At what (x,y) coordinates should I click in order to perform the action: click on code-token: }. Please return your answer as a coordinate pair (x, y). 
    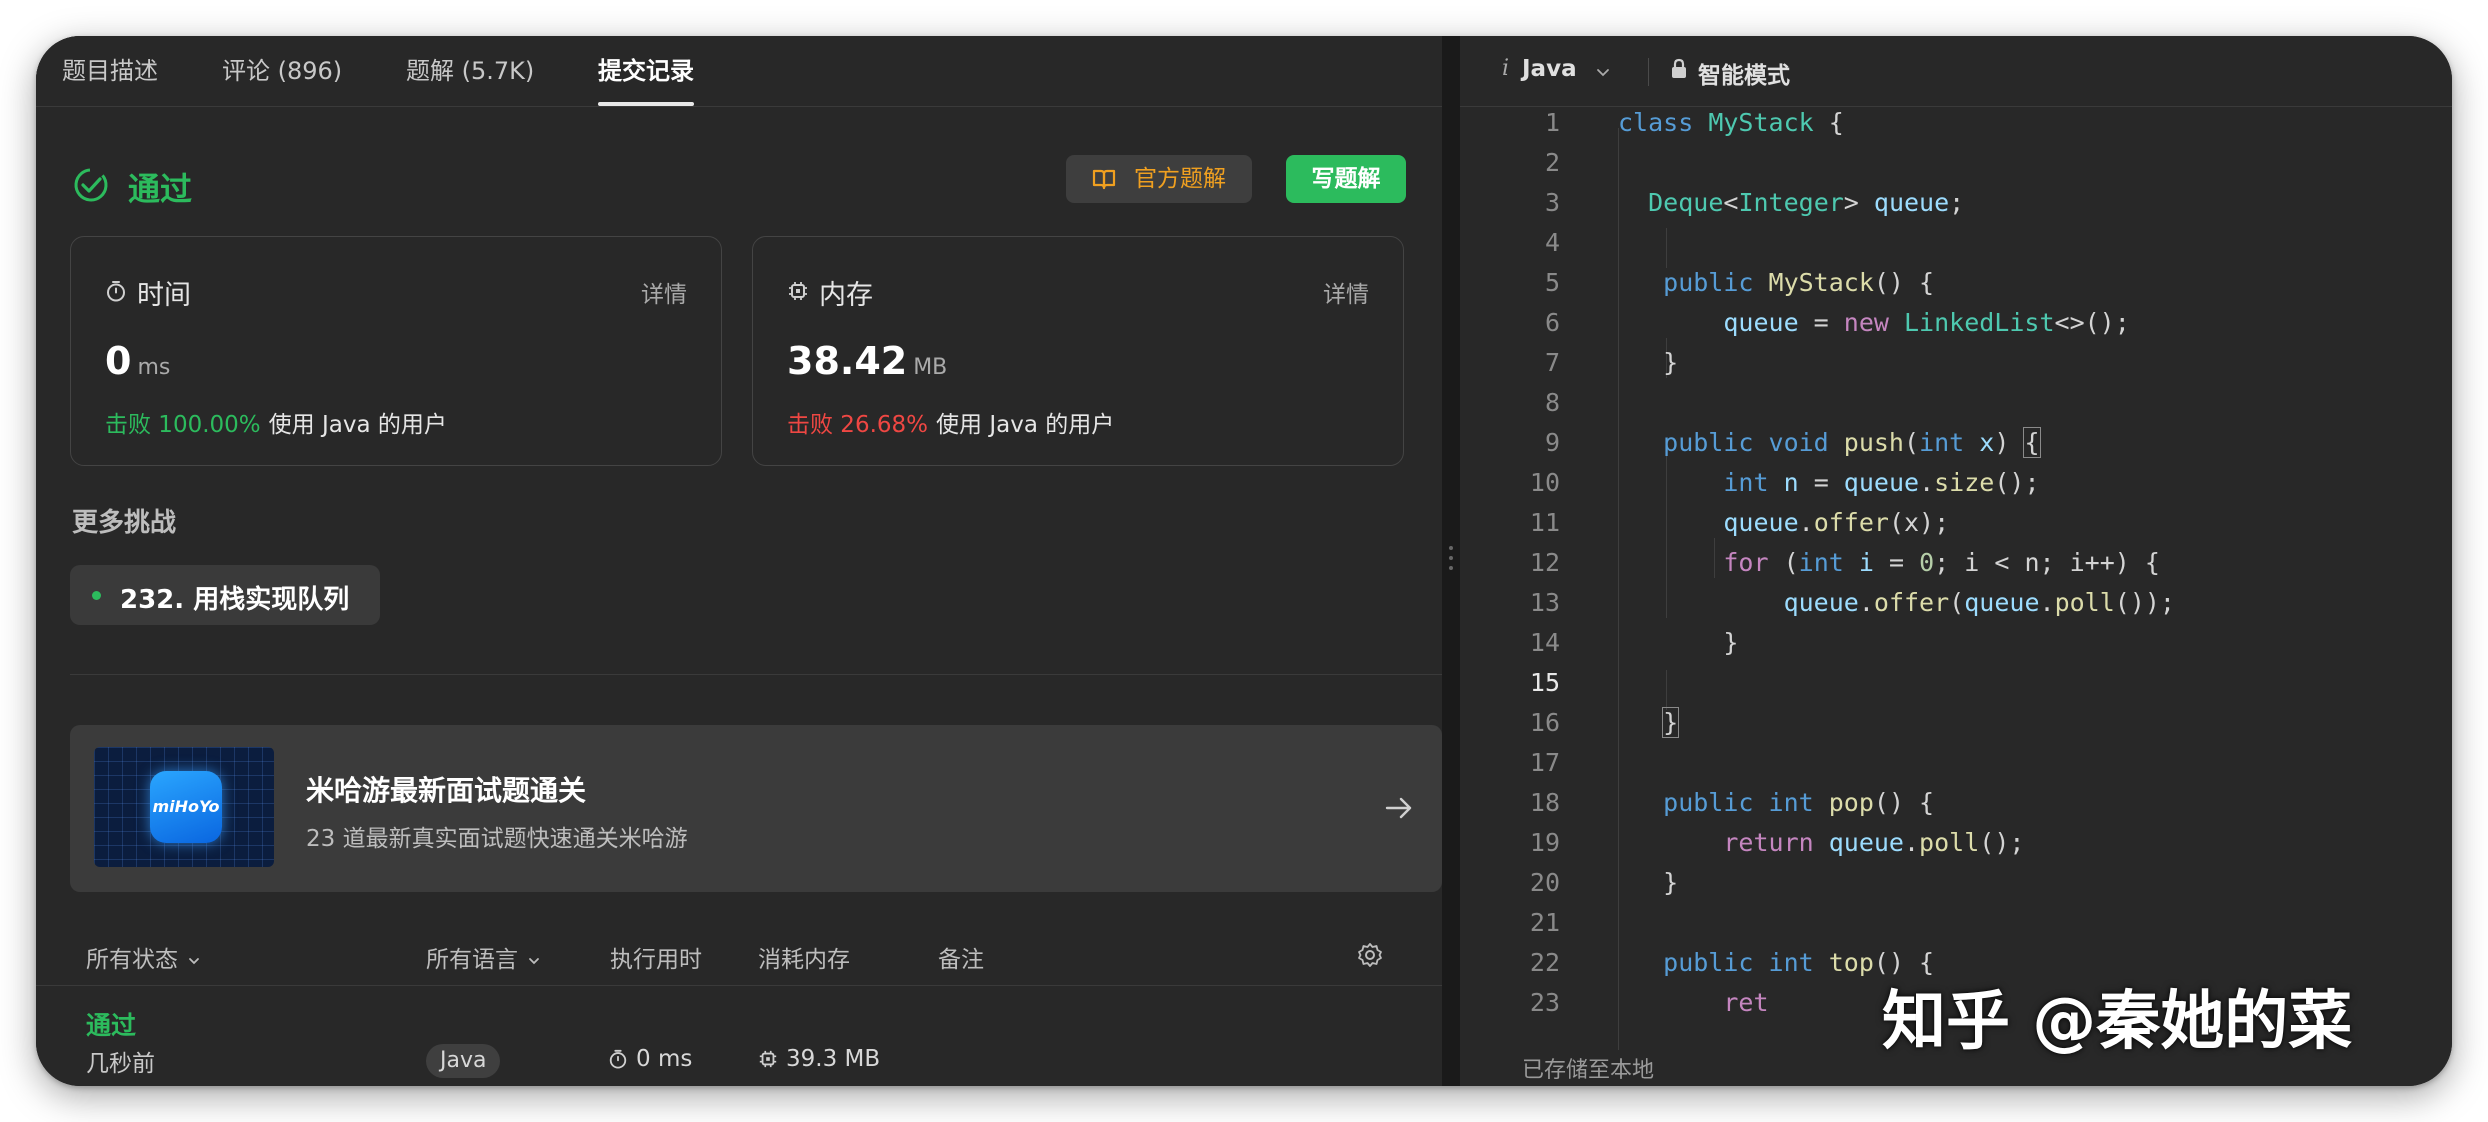
    Looking at the image, I should click on (1648, 362).